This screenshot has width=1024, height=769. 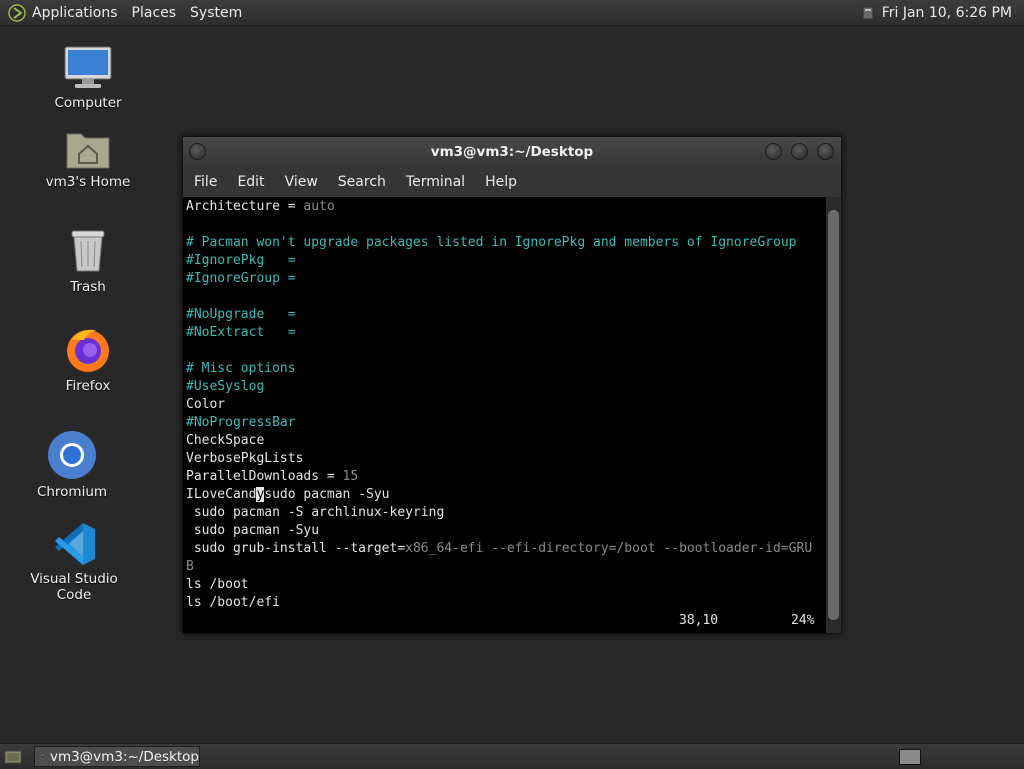 I want to click on desktop-icon-vscode: Visual Studio Code, so click(x=74, y=562).